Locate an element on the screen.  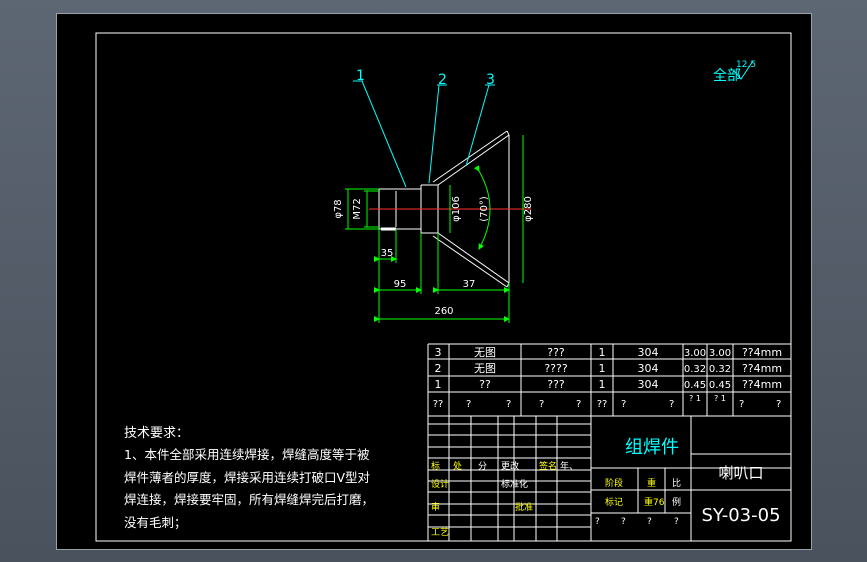
dim-95: 95 is located at coordinates (400, 284).